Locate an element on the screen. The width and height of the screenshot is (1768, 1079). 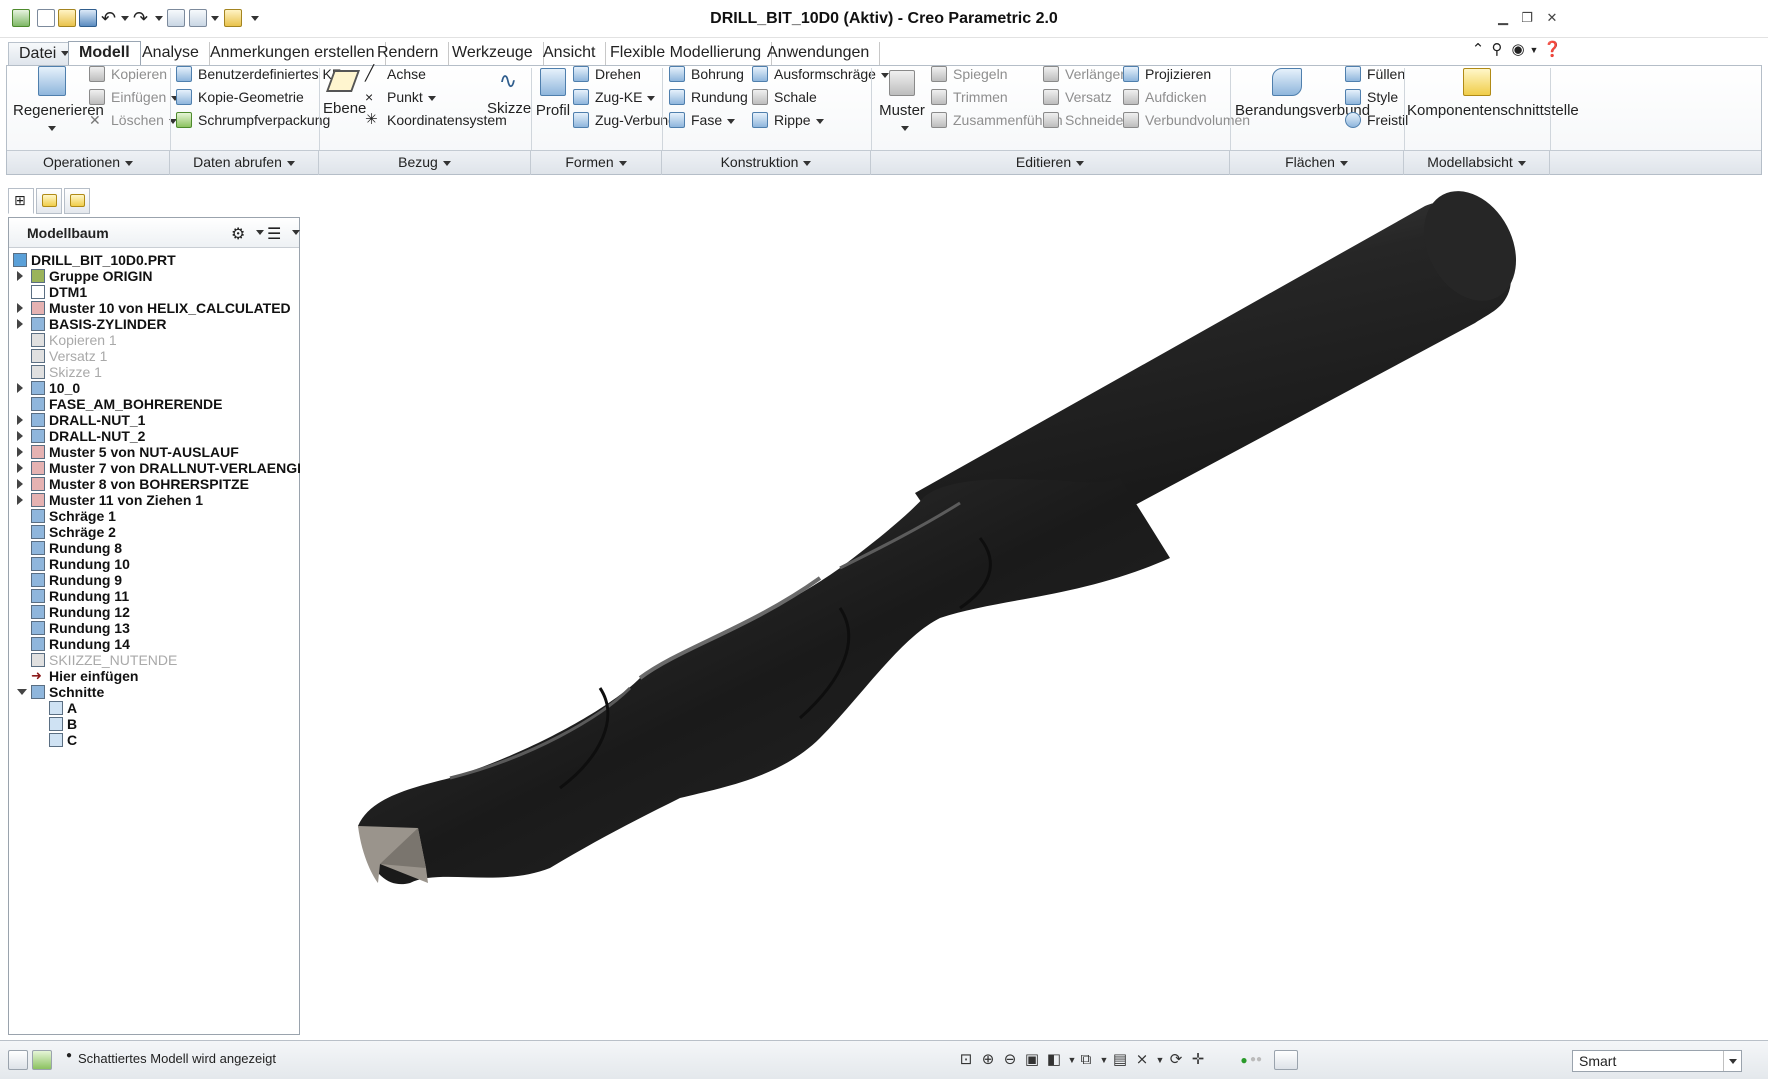
help-icon: ❓ is located at coordinates (1552, 50).